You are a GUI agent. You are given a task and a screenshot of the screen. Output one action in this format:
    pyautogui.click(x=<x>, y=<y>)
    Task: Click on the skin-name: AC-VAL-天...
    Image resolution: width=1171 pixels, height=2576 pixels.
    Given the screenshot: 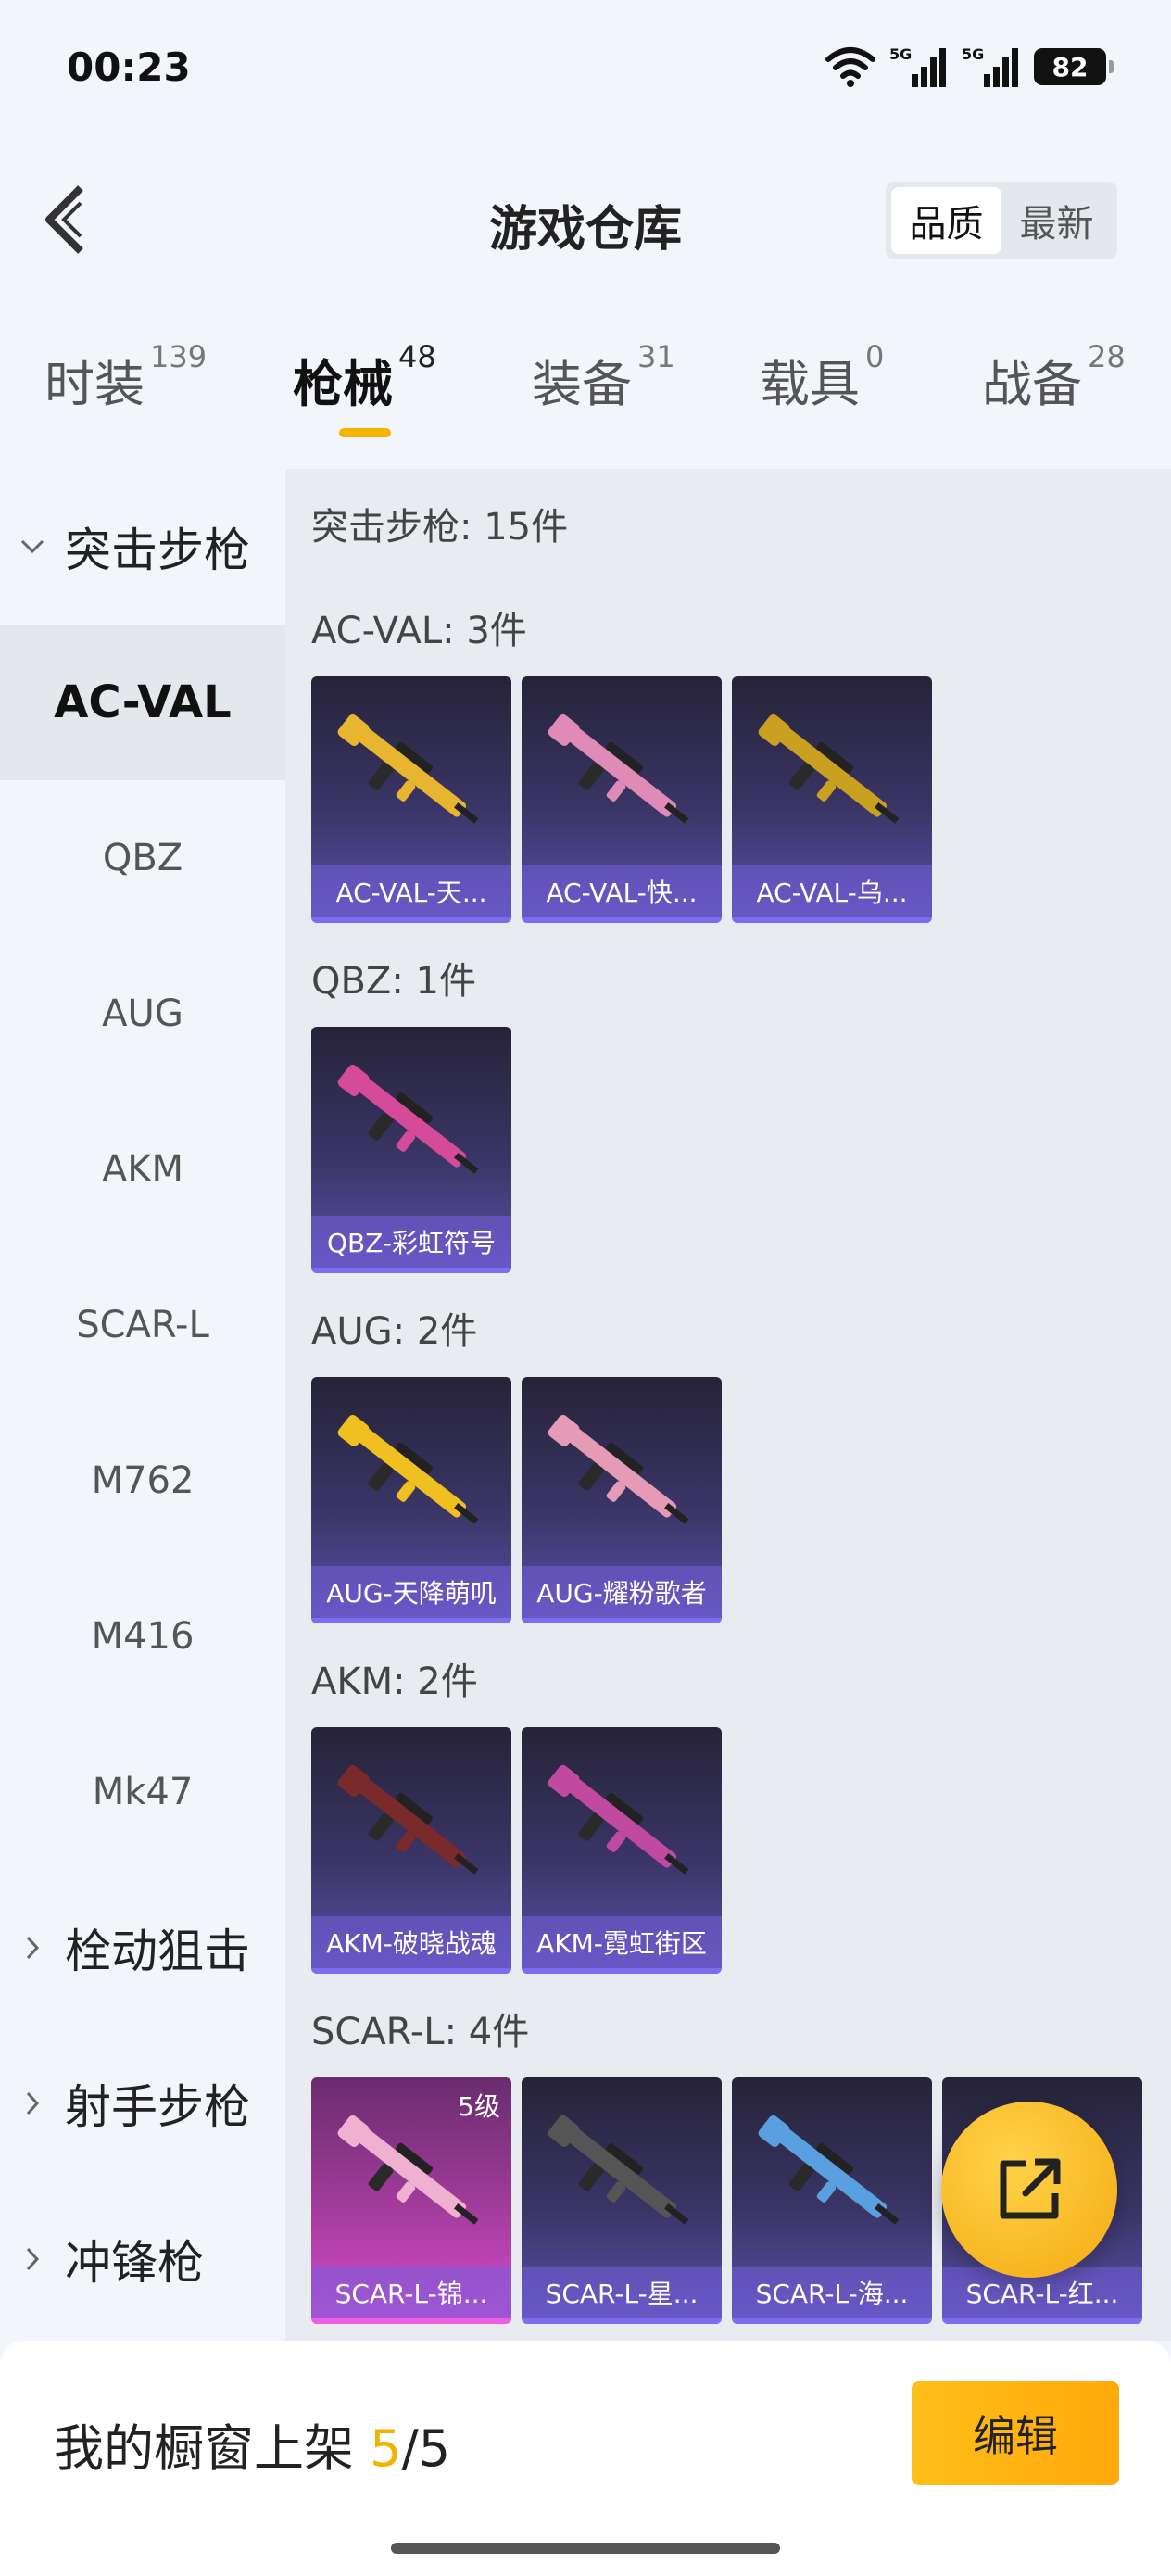 What is the action you would take?
    pyautogui.click(x=411, y=891)
    